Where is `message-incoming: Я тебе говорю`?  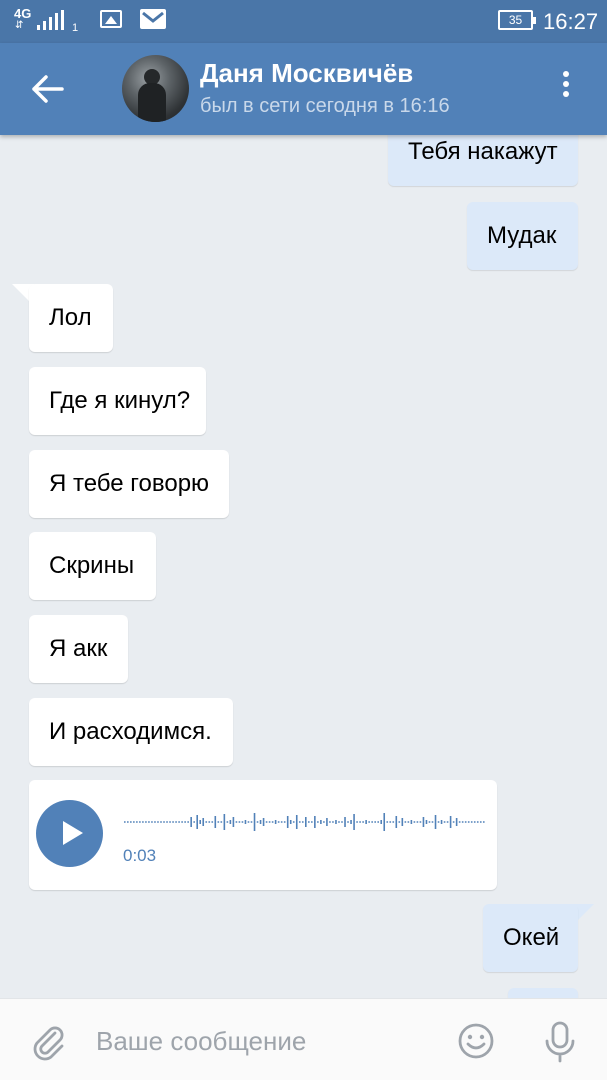
message-incoming: Я тебе говорю is located at coordinates (129, 484).